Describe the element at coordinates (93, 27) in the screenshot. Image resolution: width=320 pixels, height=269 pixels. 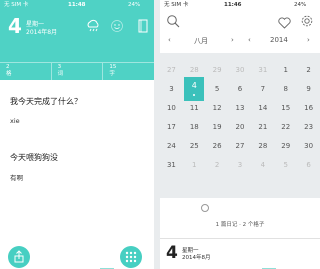
I see `cloud-rain-icon` at that location.